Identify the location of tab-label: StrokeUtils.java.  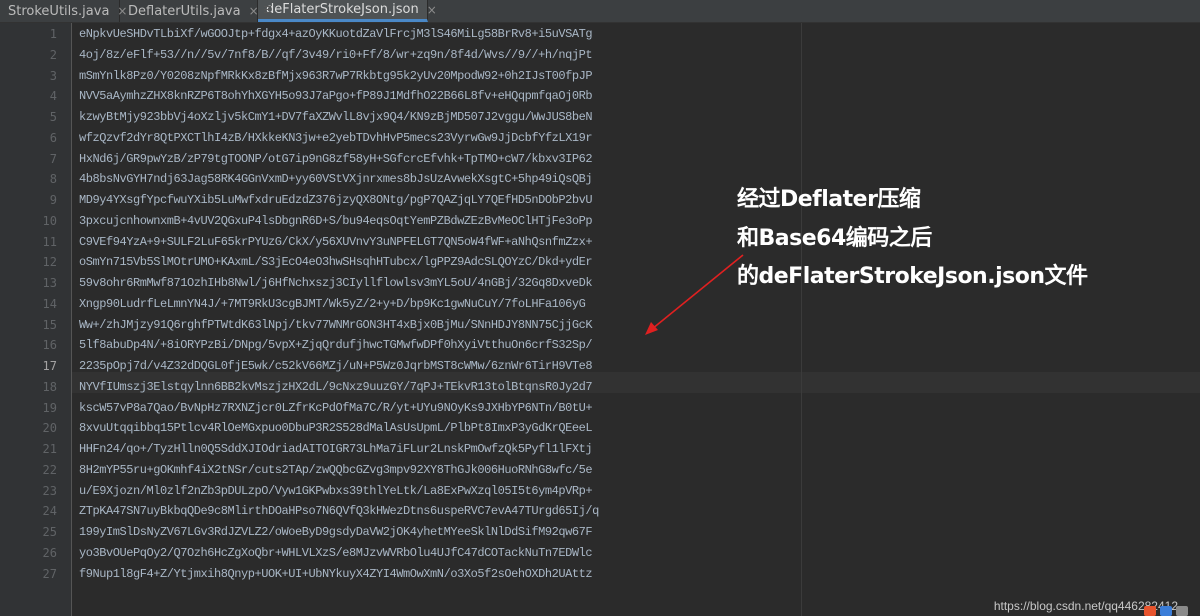
(59, 11).